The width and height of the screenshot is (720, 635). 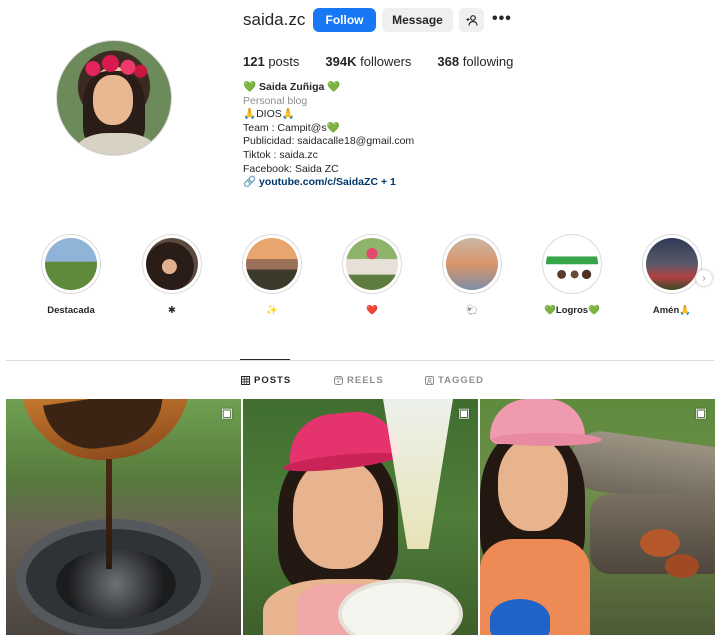 What do you see at coordinates (386, 61) in the screenshot?
I see `followers-label: followers` at bounding box center [386, 61].